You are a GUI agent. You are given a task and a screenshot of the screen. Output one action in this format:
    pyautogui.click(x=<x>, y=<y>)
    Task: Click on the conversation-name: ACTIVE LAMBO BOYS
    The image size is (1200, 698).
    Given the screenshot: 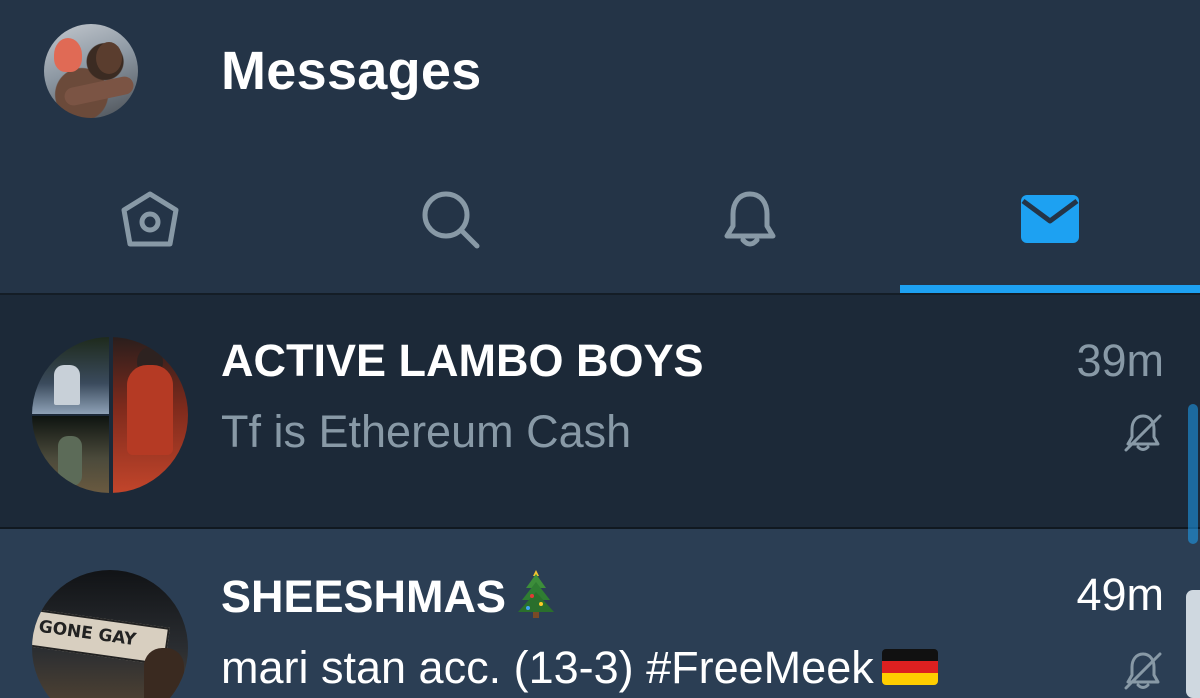 What is the action you would take?
    pyautogui.click(x=462, y=360)
    